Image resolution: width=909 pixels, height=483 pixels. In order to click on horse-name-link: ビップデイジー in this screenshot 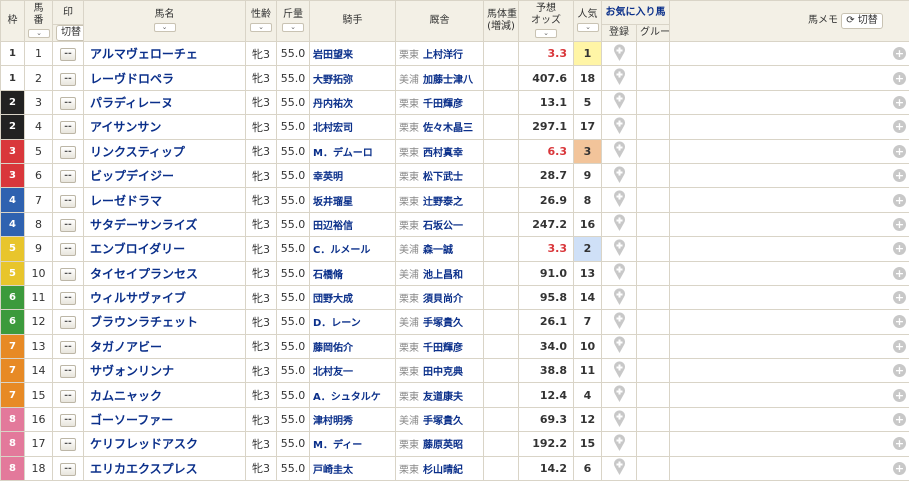, I will do `click(164, 175)`.